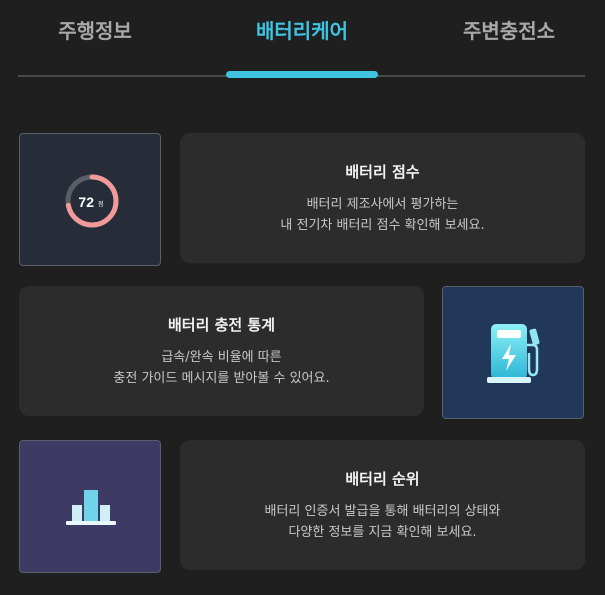 The width and height of the screenshot is (605, 595). I want to click on active-tab-indicator, so click(302, 74).